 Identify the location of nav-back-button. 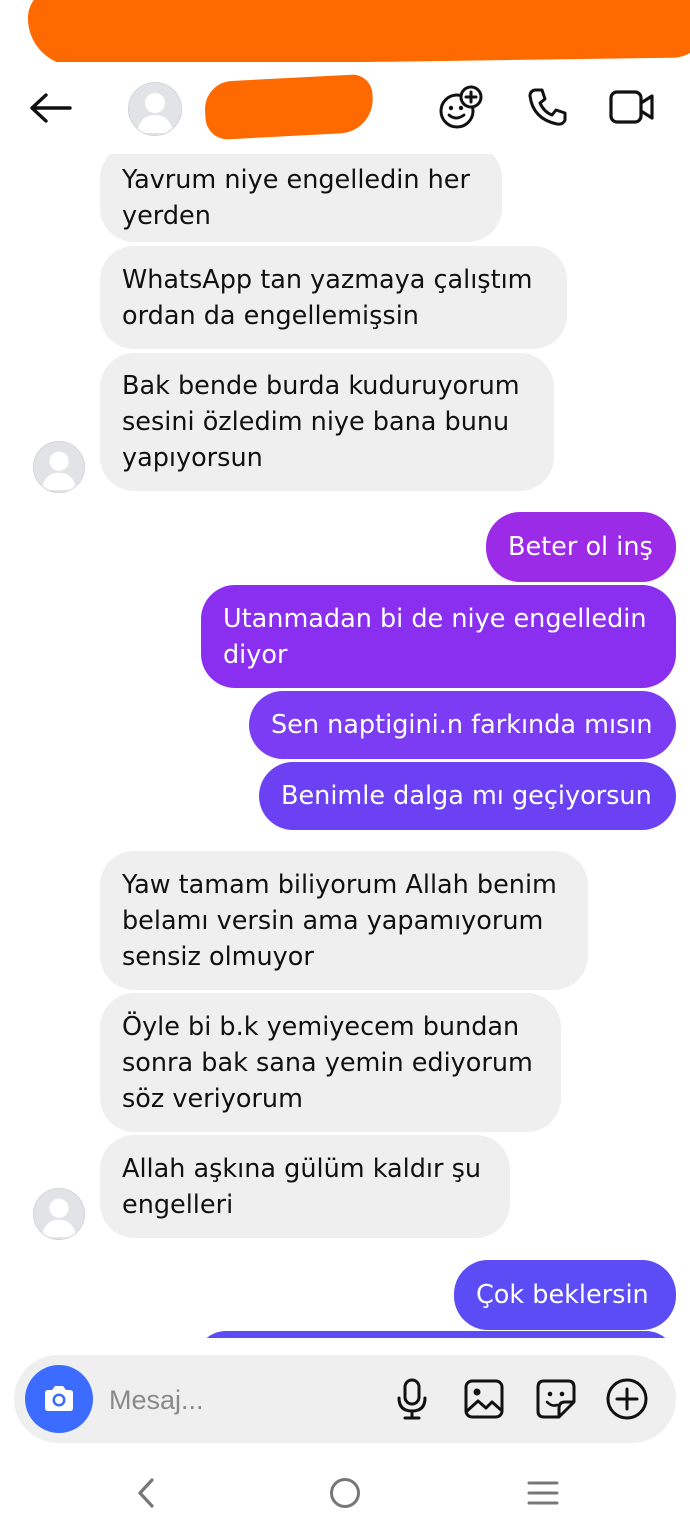
(147, 1493).